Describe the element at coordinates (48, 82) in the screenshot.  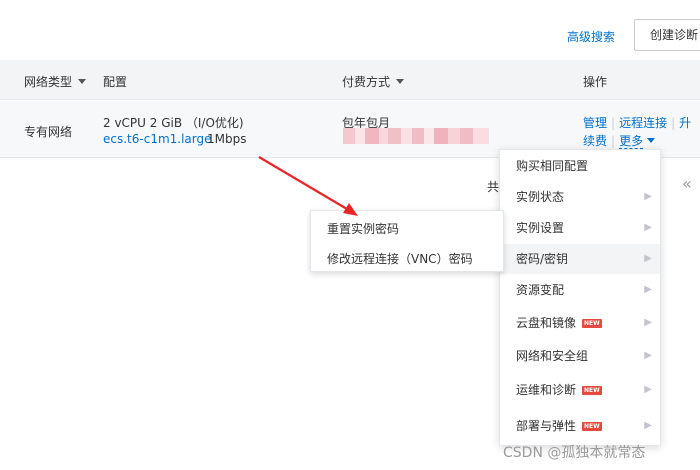
I see `column-label: 网络类型` at that location.